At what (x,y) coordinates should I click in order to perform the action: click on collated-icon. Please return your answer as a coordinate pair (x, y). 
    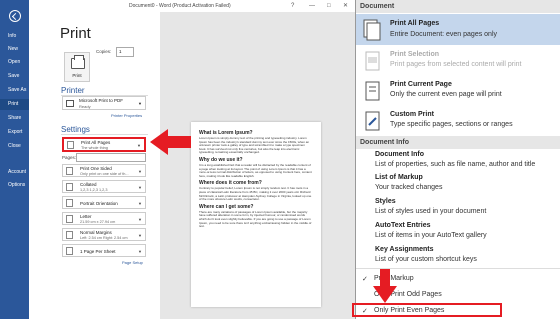
    Looking at the image, I should click on (69, 187).